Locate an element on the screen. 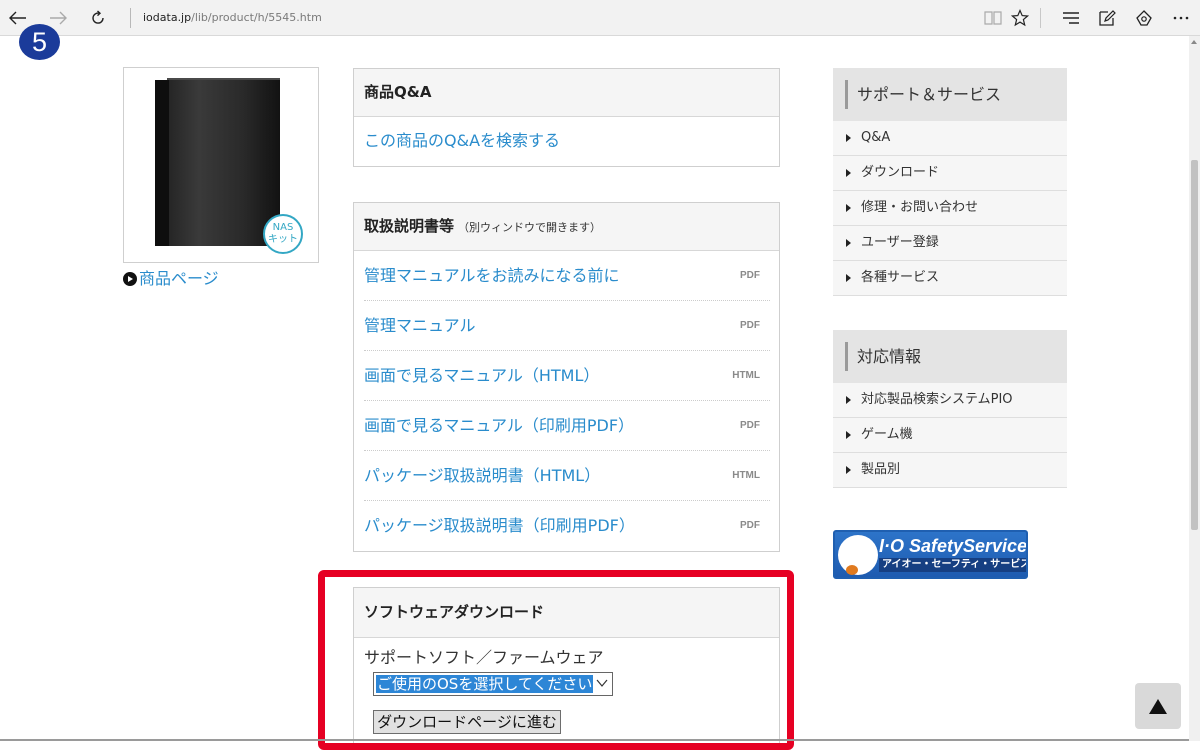 The image size is (1200, 750). manual-link: 管理マニュアルをお読みになる前に is located at coordinates (492, 275).